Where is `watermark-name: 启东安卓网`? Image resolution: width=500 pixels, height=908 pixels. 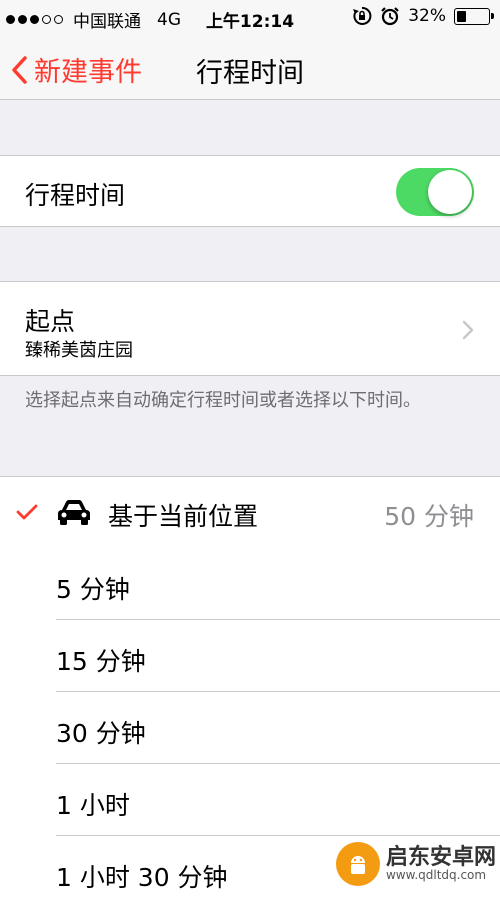
watermark-name: 启东安卓网 is located at coordinates (440, 858).